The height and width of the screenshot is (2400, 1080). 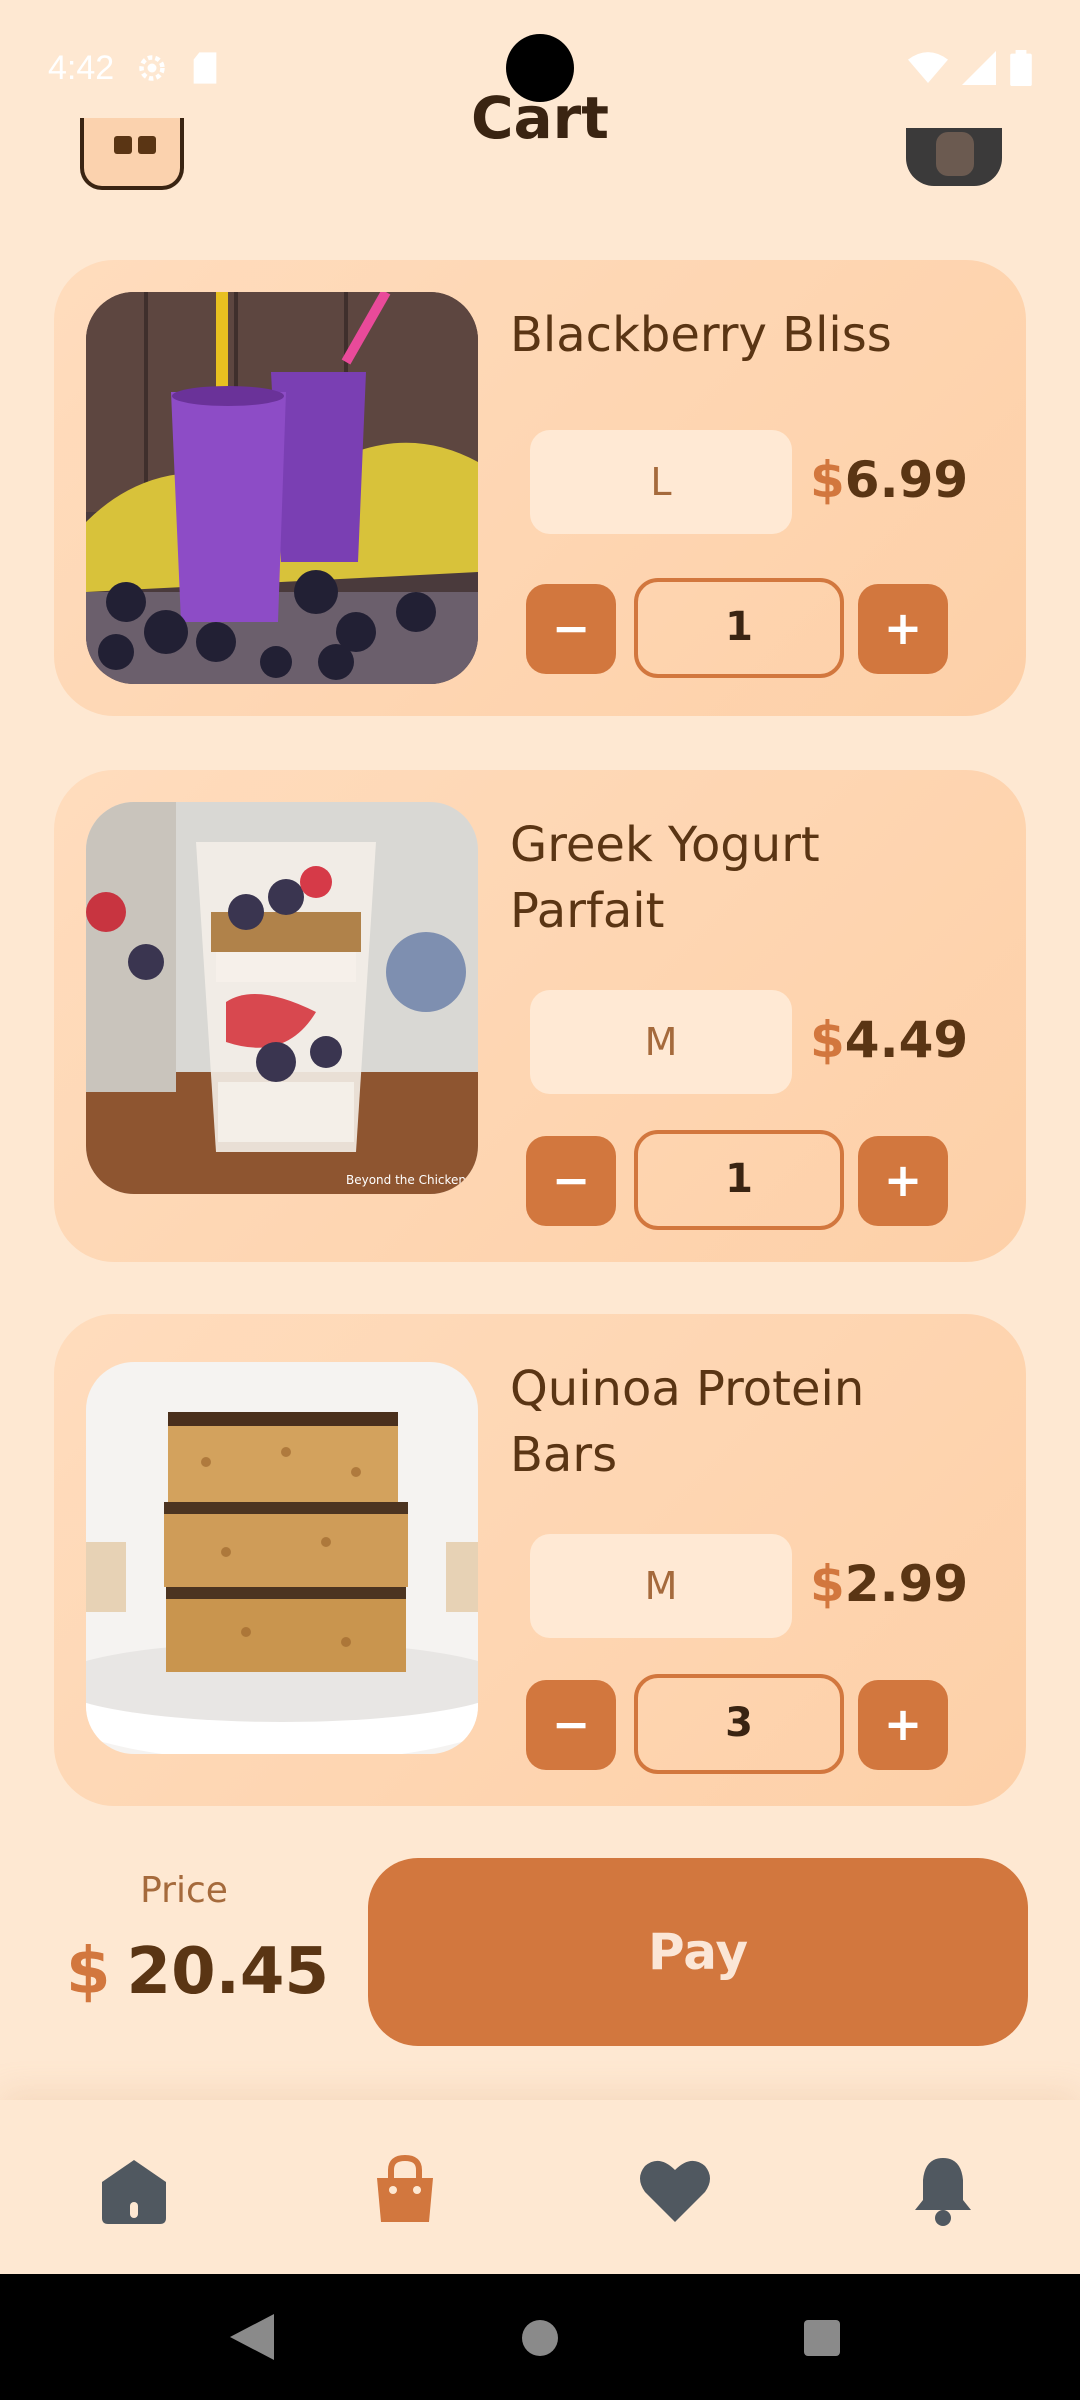 I want to click on image-credit: Beyond the Chicken C, so click(x=412, y=1180).